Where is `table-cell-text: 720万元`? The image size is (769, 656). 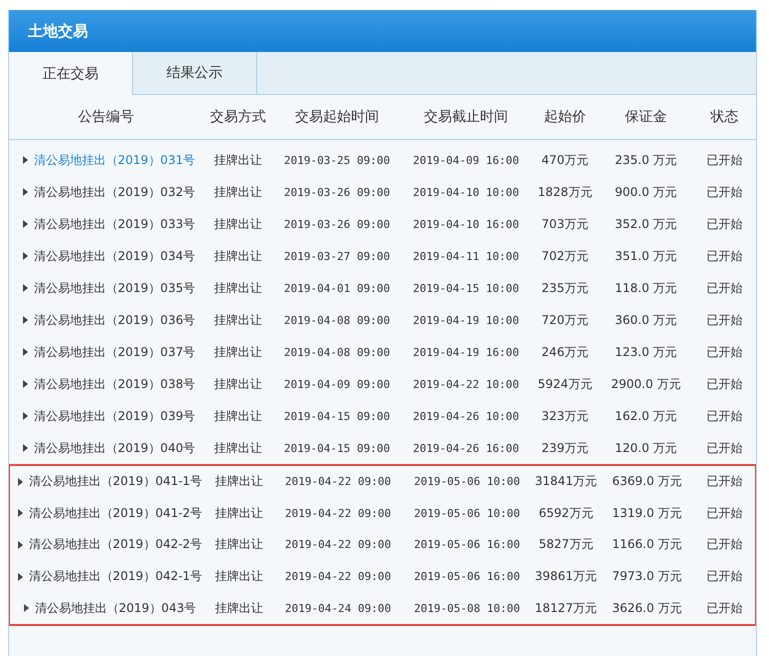
table-cell-text: 720万元 is located at coordinates (565, 320).